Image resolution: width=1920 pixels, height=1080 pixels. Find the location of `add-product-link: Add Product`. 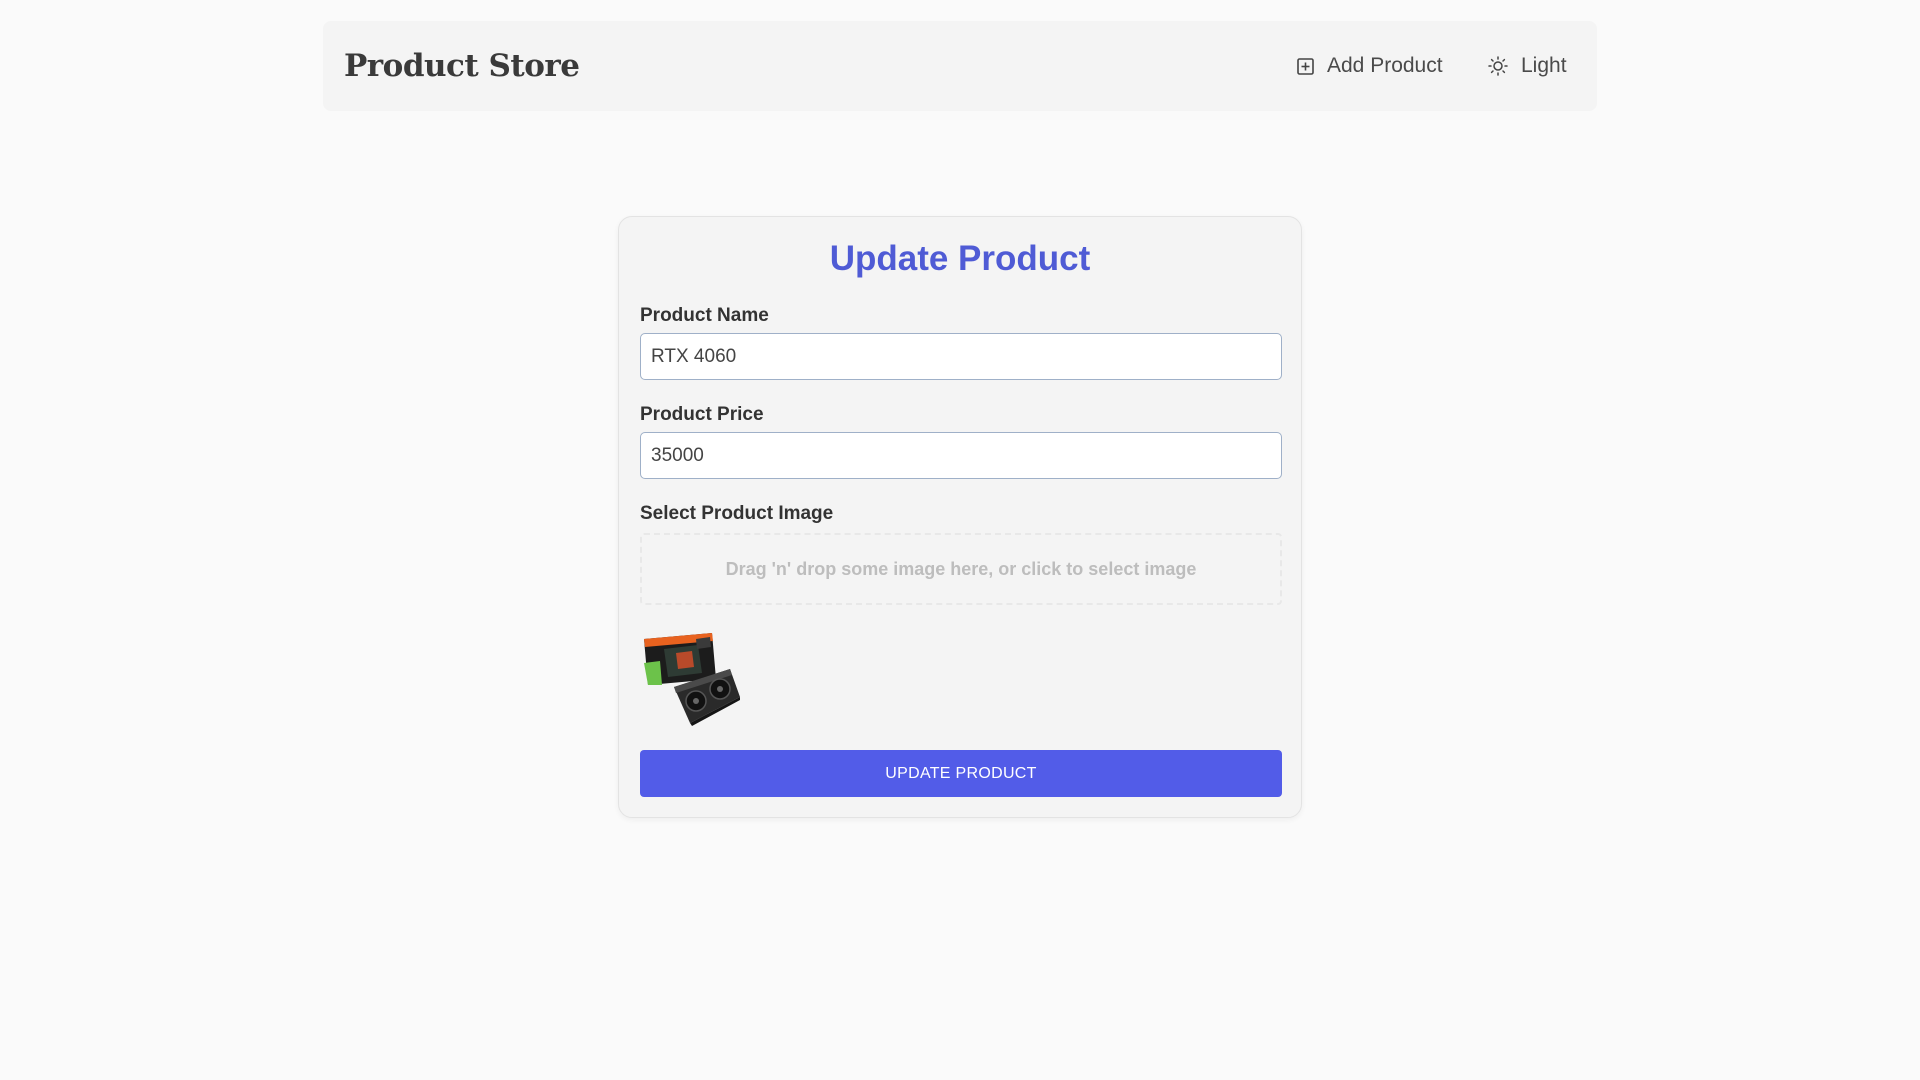

add-product-link: Add Product is located at coordinates (1370, 66).